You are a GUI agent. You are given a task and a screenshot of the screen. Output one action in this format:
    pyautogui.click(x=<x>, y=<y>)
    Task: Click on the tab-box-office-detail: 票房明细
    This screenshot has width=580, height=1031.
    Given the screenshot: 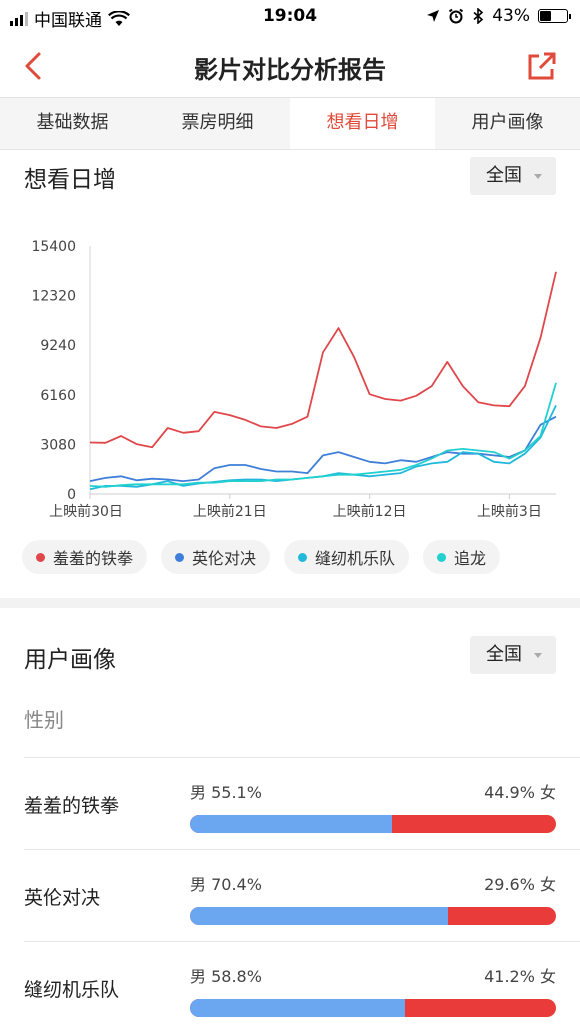 What is the action you would take?
    pyautogui.click(x=217, y=123)
    